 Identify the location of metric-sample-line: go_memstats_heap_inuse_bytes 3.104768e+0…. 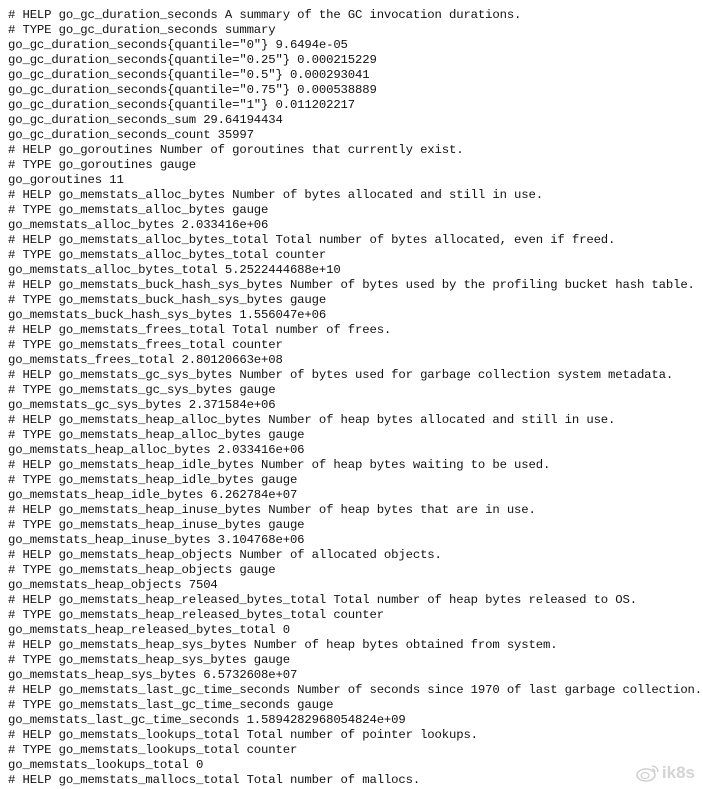
(156, 540).